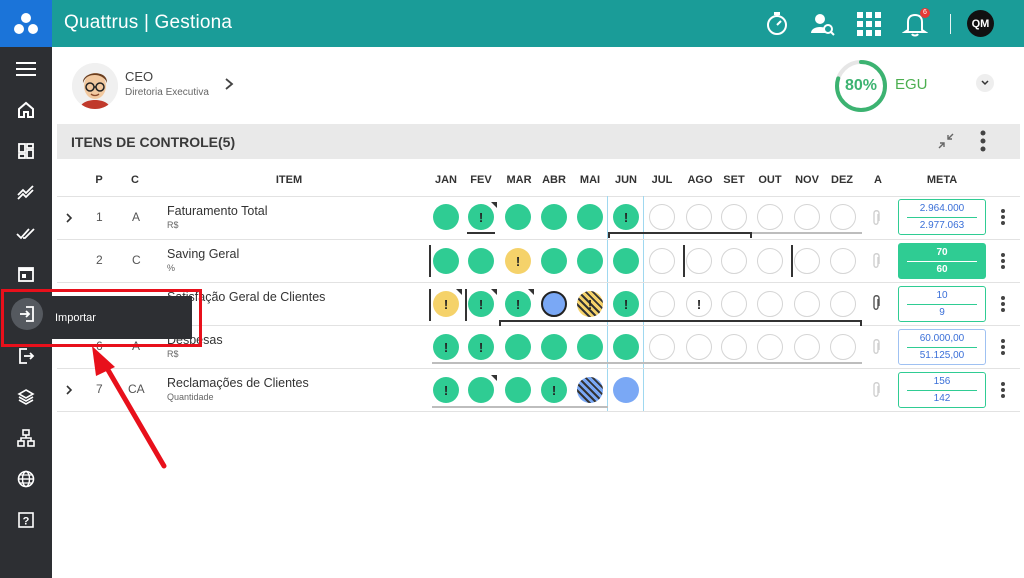  Describe the element at coordinates (942, 261) in the screenshot. I see `meta-box: 70 60` at that location.